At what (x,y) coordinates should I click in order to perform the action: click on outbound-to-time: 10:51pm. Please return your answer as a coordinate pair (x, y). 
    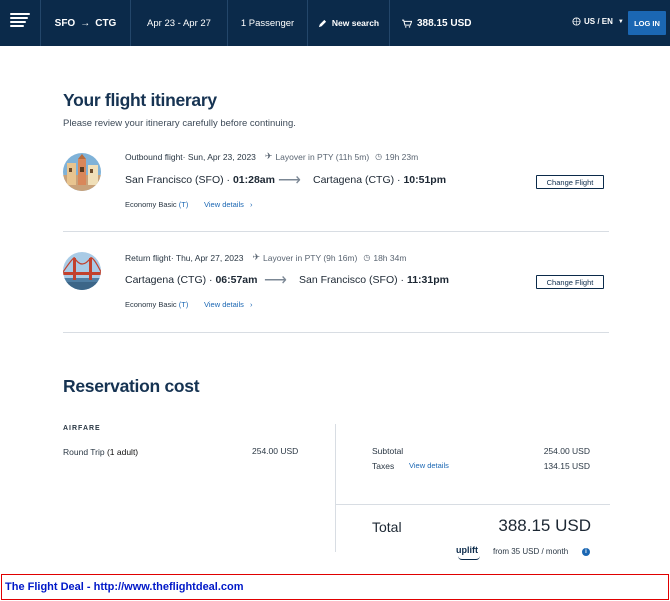
    Looking at the image, I should click on (425, 180).